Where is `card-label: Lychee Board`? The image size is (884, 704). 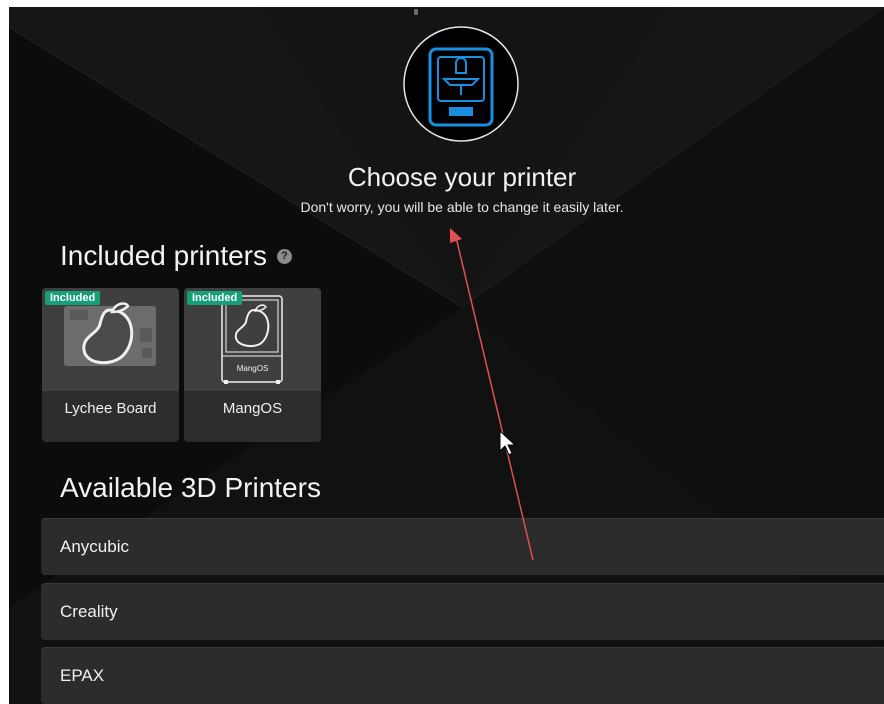
card-label: Lychee Board is located at coordinates (110, 408).